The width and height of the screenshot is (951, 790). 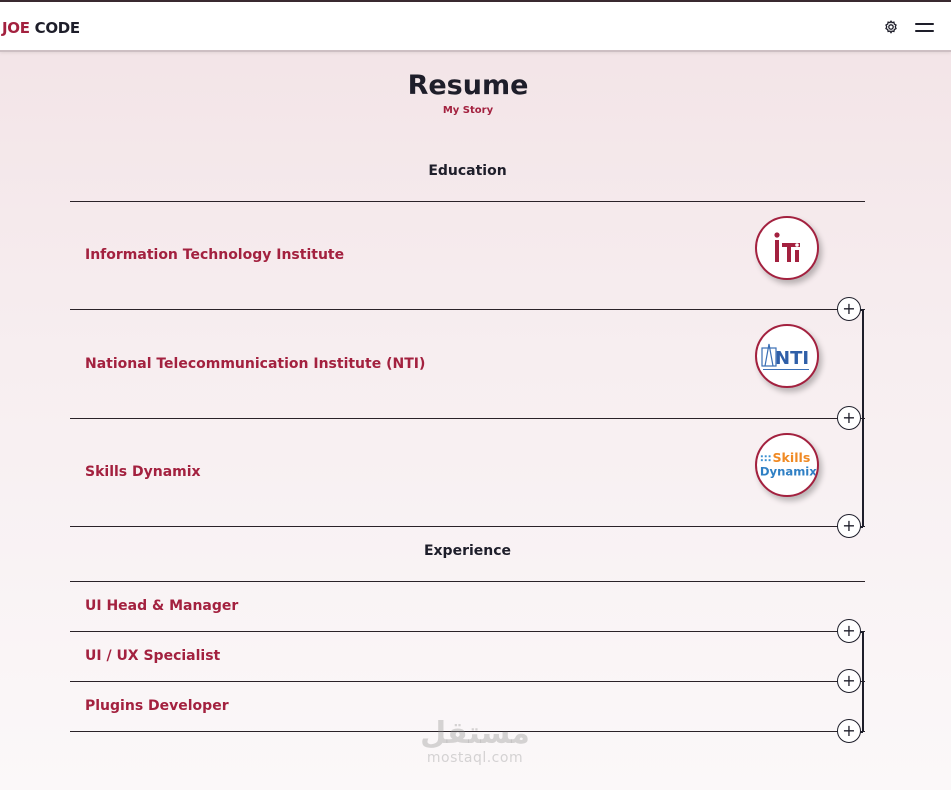 What do you see at coordinates (468, 110) in the screenshot?
I see `page-subtitle: My Story` at bounding box center [468, 110].